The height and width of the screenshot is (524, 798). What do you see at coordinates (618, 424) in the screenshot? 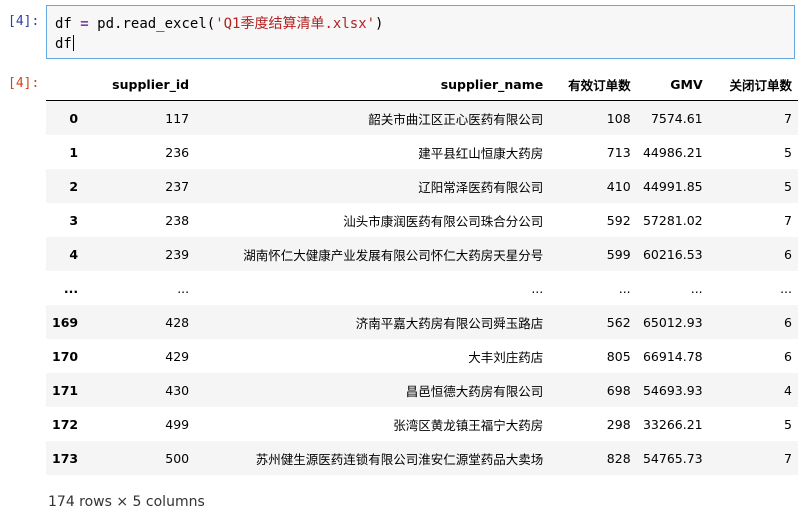
I see `valid-orders-cell: 298` at bounding box center [618, 424].